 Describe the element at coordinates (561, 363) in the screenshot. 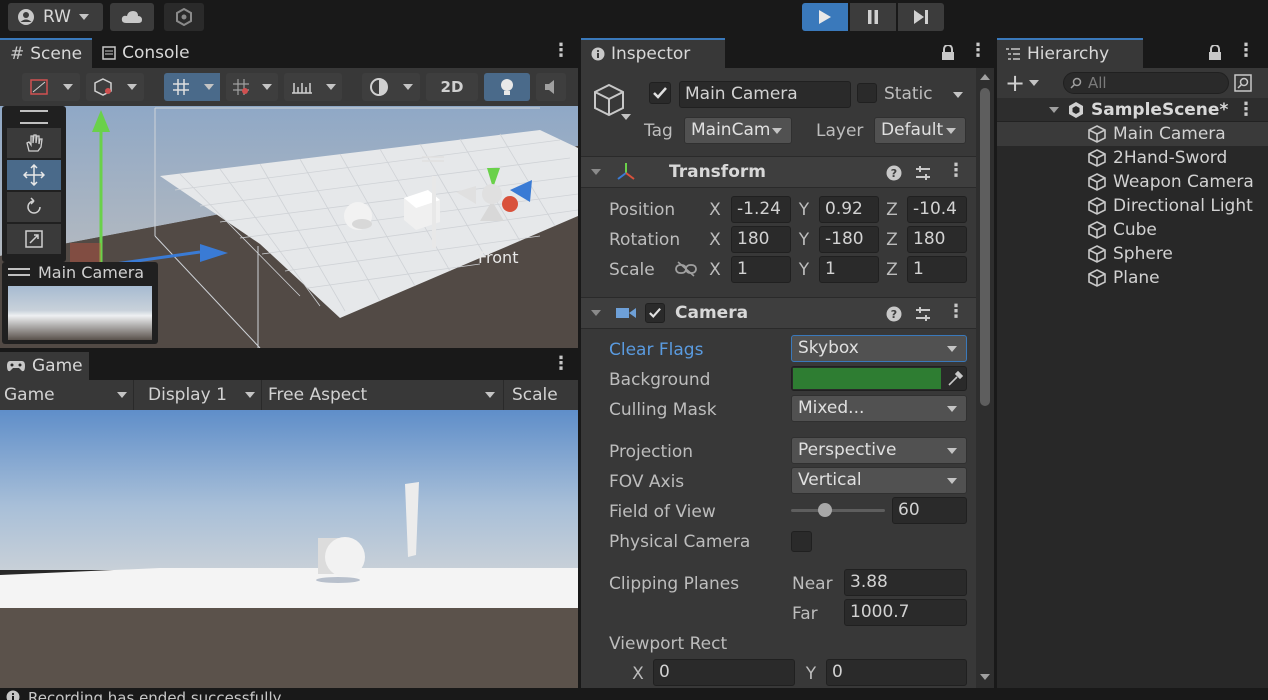

I see `game-menu-button: ⋮` at that location.